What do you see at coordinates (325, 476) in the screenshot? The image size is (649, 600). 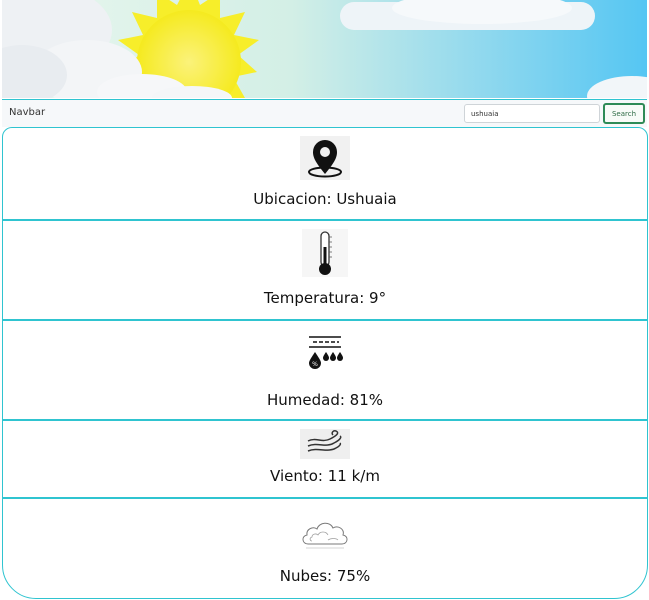 I see `wind-label: Viento: 11 k/m` at bounding box center [325, 476].